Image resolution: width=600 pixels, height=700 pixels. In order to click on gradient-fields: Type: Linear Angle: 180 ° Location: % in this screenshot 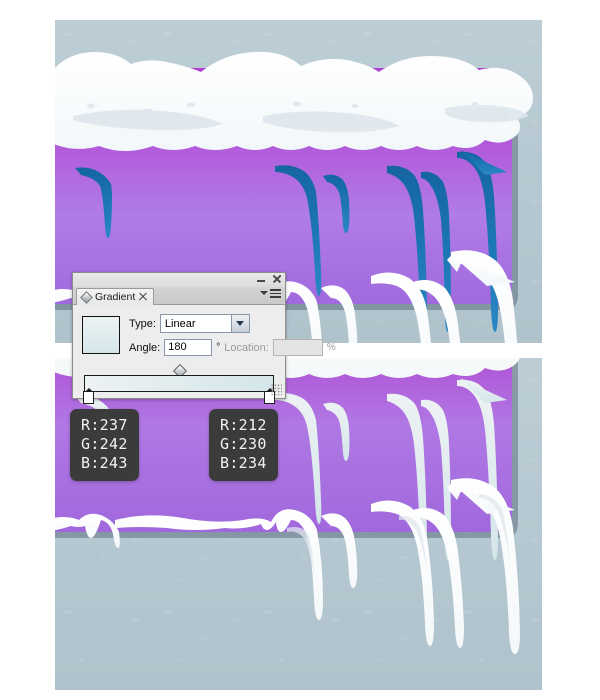, I will do `click(232, 334)`.